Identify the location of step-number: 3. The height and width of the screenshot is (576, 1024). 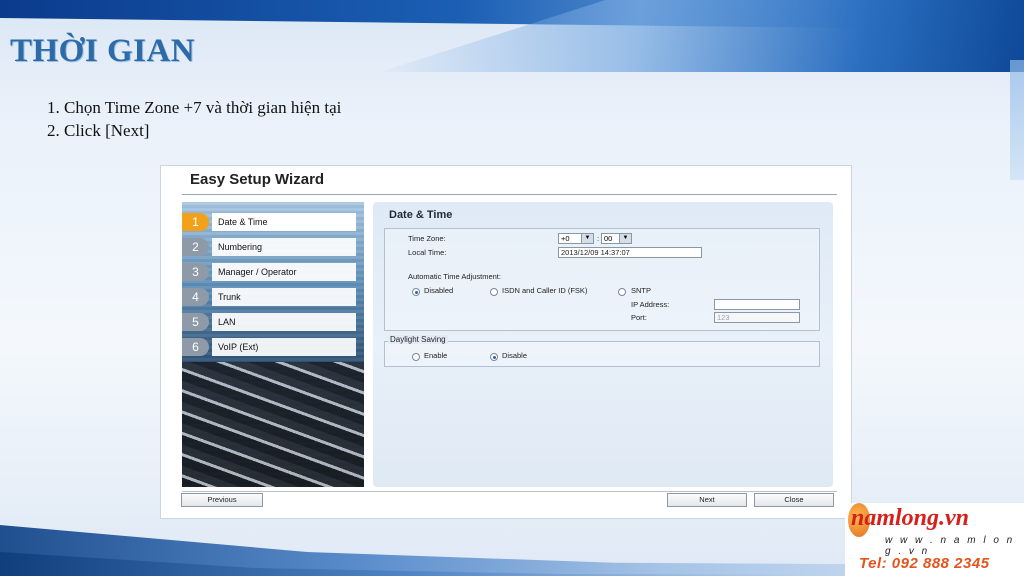
(195, 272).